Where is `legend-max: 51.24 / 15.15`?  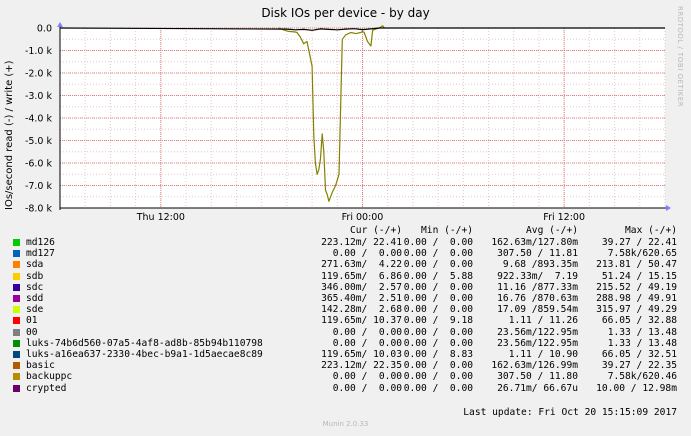
legend-max: 51.24 / 15.15 is located at coordinates (639, 276).